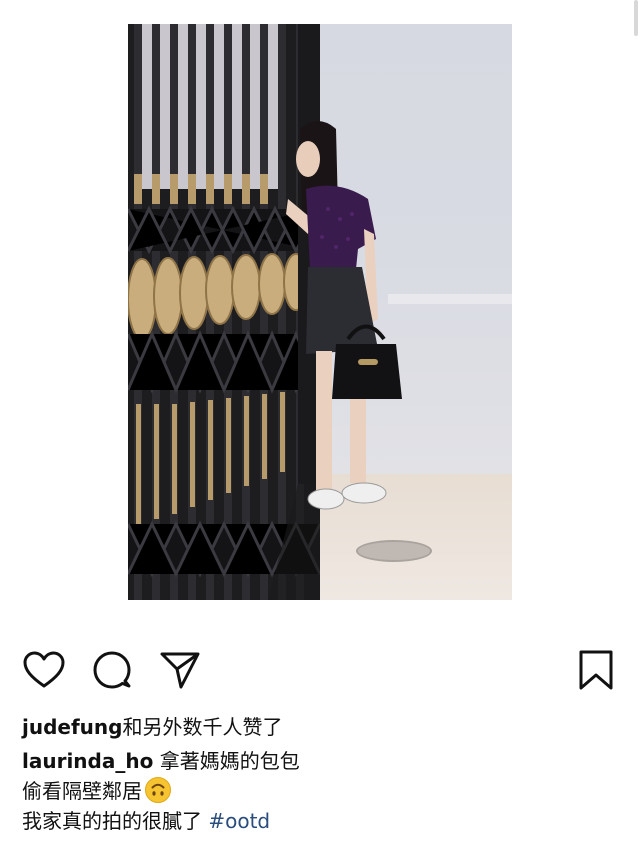  I want to click on caption-line-1: laurinda_ho 拿著媽媽的包包, so click(322, 761).